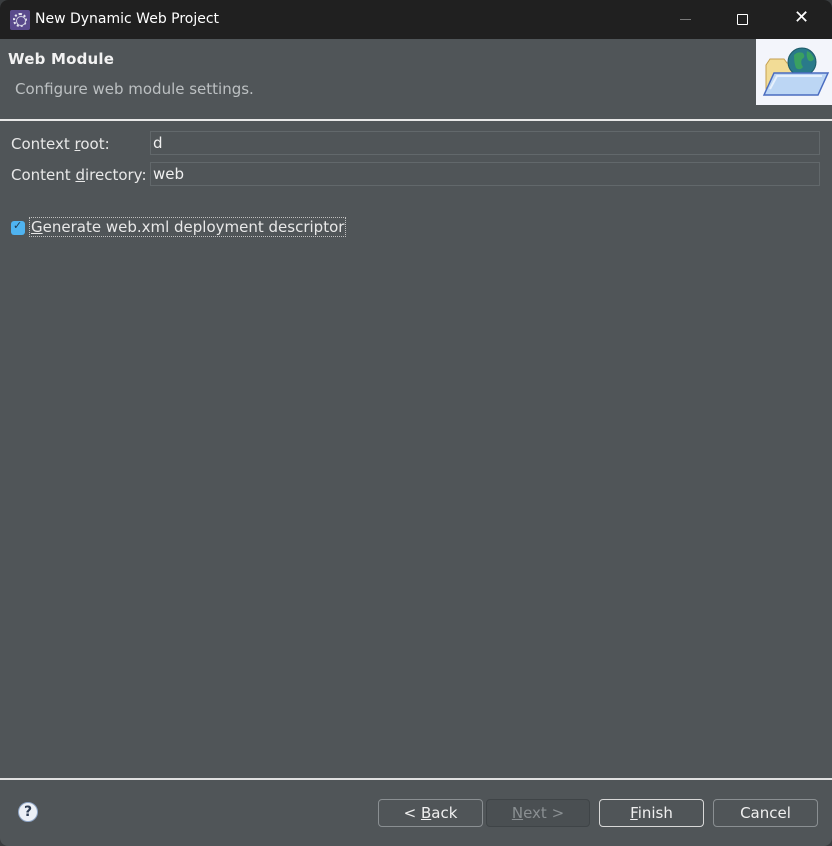 The height and width of the screenshot is (846, 832). I want to click on button-mnemonic: N, so click(517, 813).